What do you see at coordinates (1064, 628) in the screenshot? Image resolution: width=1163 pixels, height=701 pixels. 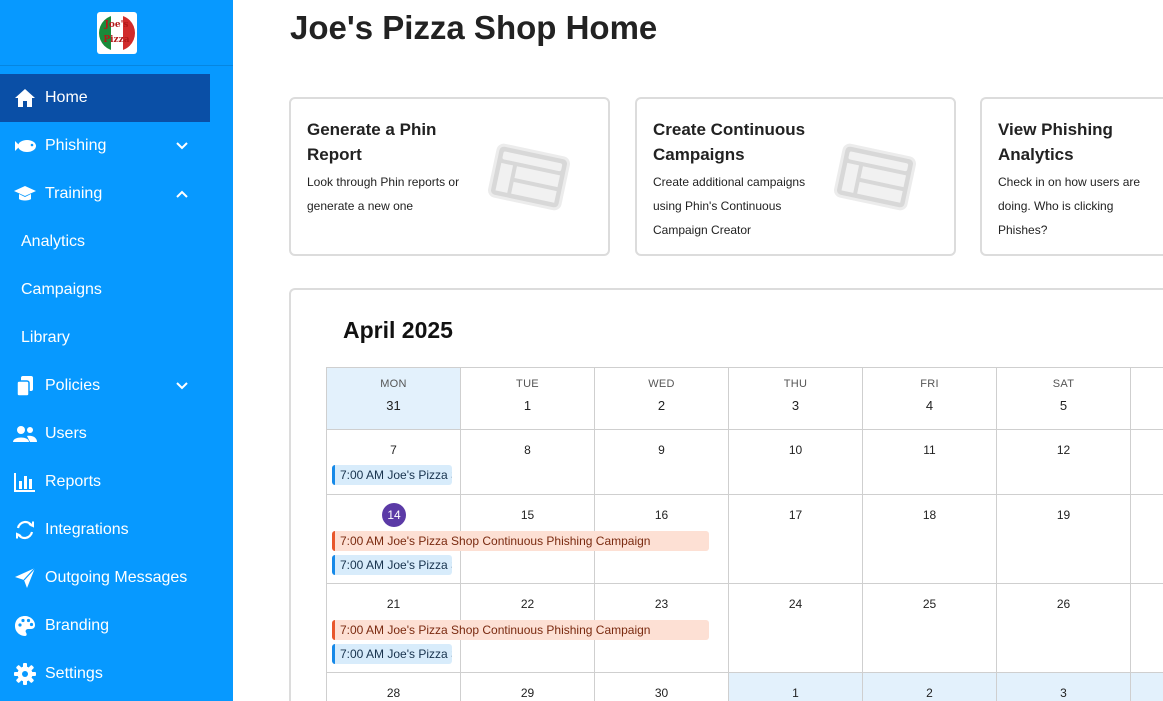 I see `calendar-day-cell: 26` at bounding box center [1064, 628].